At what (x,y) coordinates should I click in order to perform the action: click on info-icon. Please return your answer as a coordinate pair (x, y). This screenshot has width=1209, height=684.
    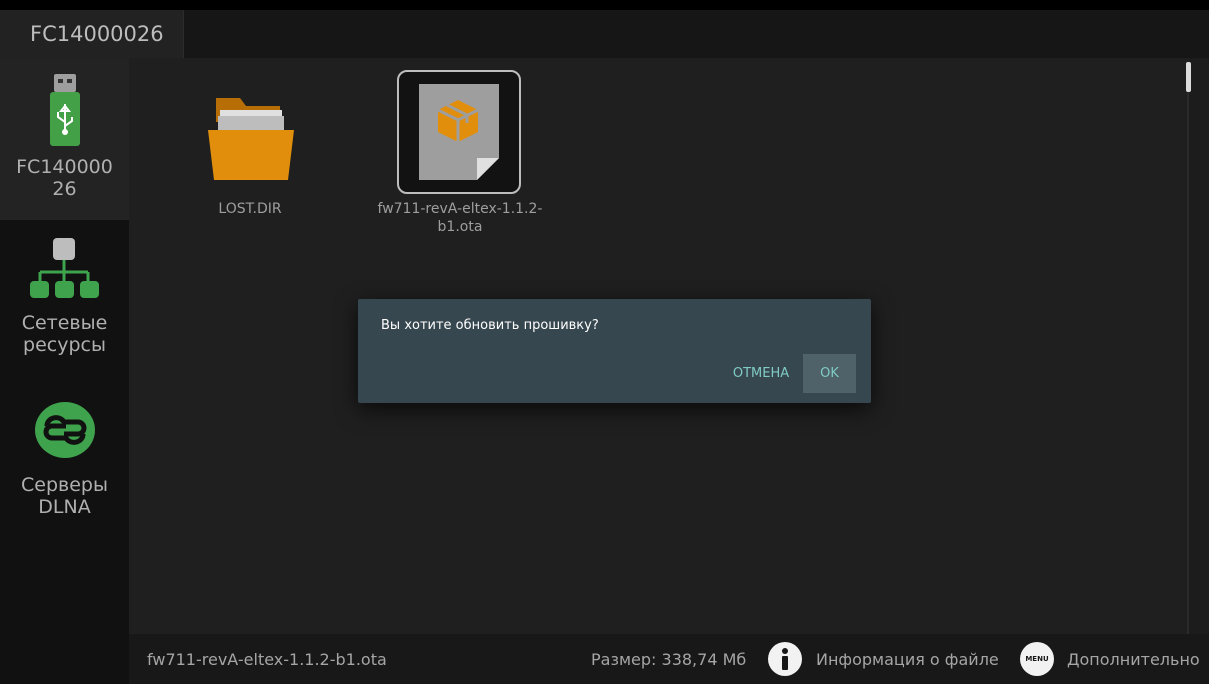
    Looking at the image, I should click on (785, 659).